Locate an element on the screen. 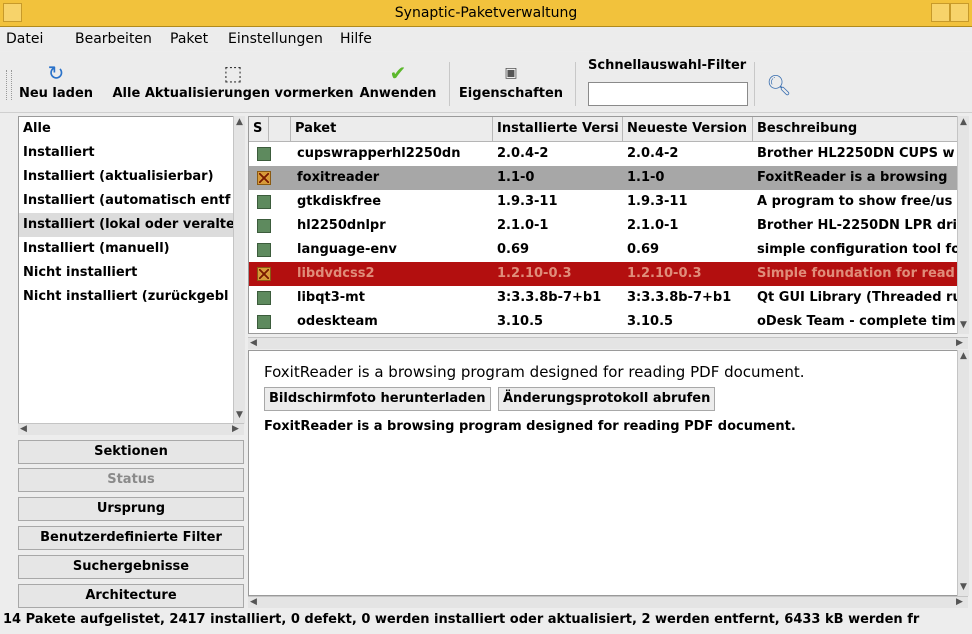  maximize-button is located at coordinates (959, 12).